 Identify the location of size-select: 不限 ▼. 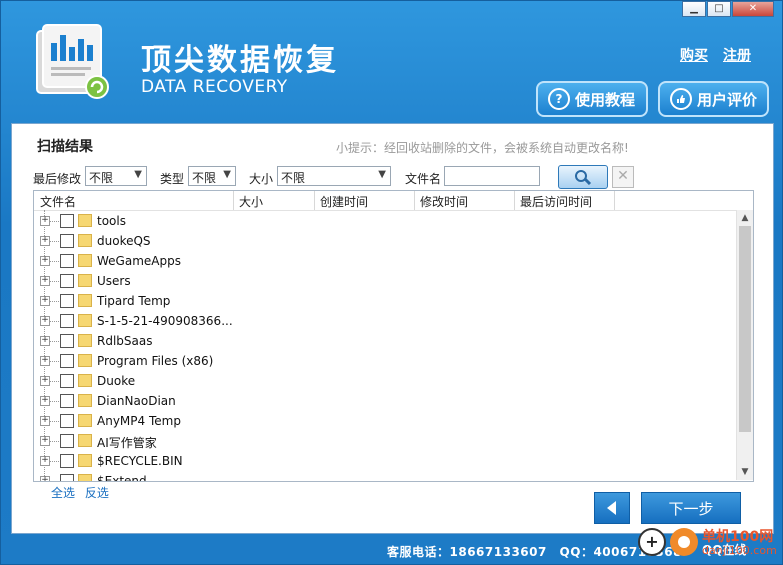
(334, 176).